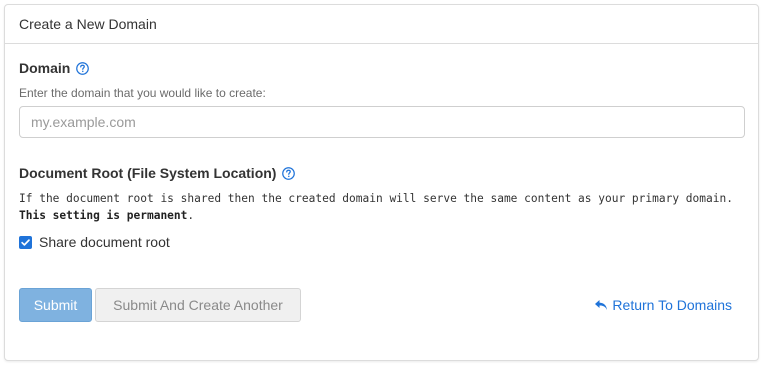 The image size is (765, 370). What do you see at coordinates (381, 24) in the screenshot?
I see `panel-heading: Create a New Domain` at bounding box center [381, 24].